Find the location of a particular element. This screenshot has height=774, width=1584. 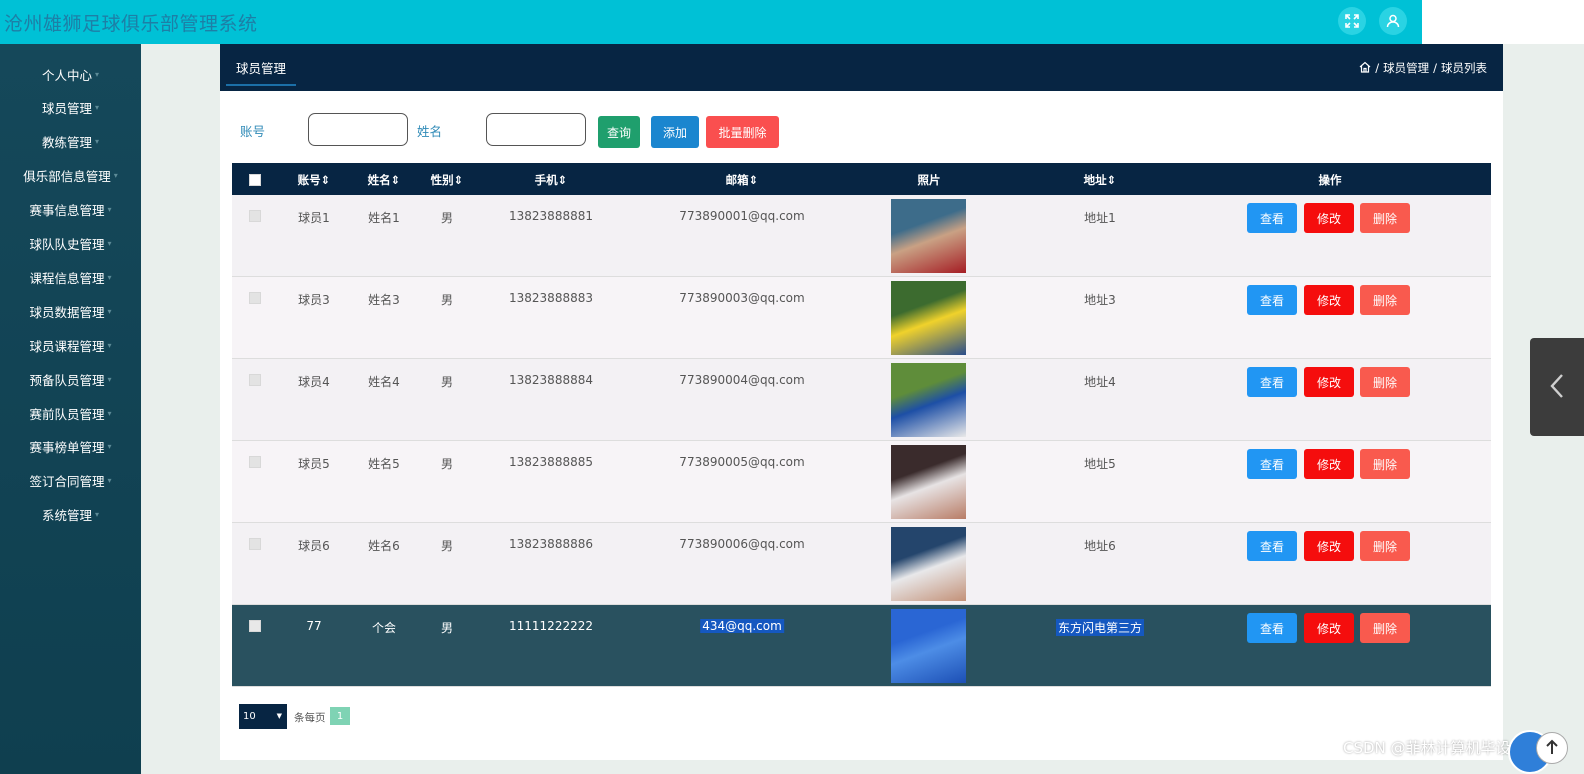

cell-address: 东方闪电第三方 is located at coordinates (1100, 627).